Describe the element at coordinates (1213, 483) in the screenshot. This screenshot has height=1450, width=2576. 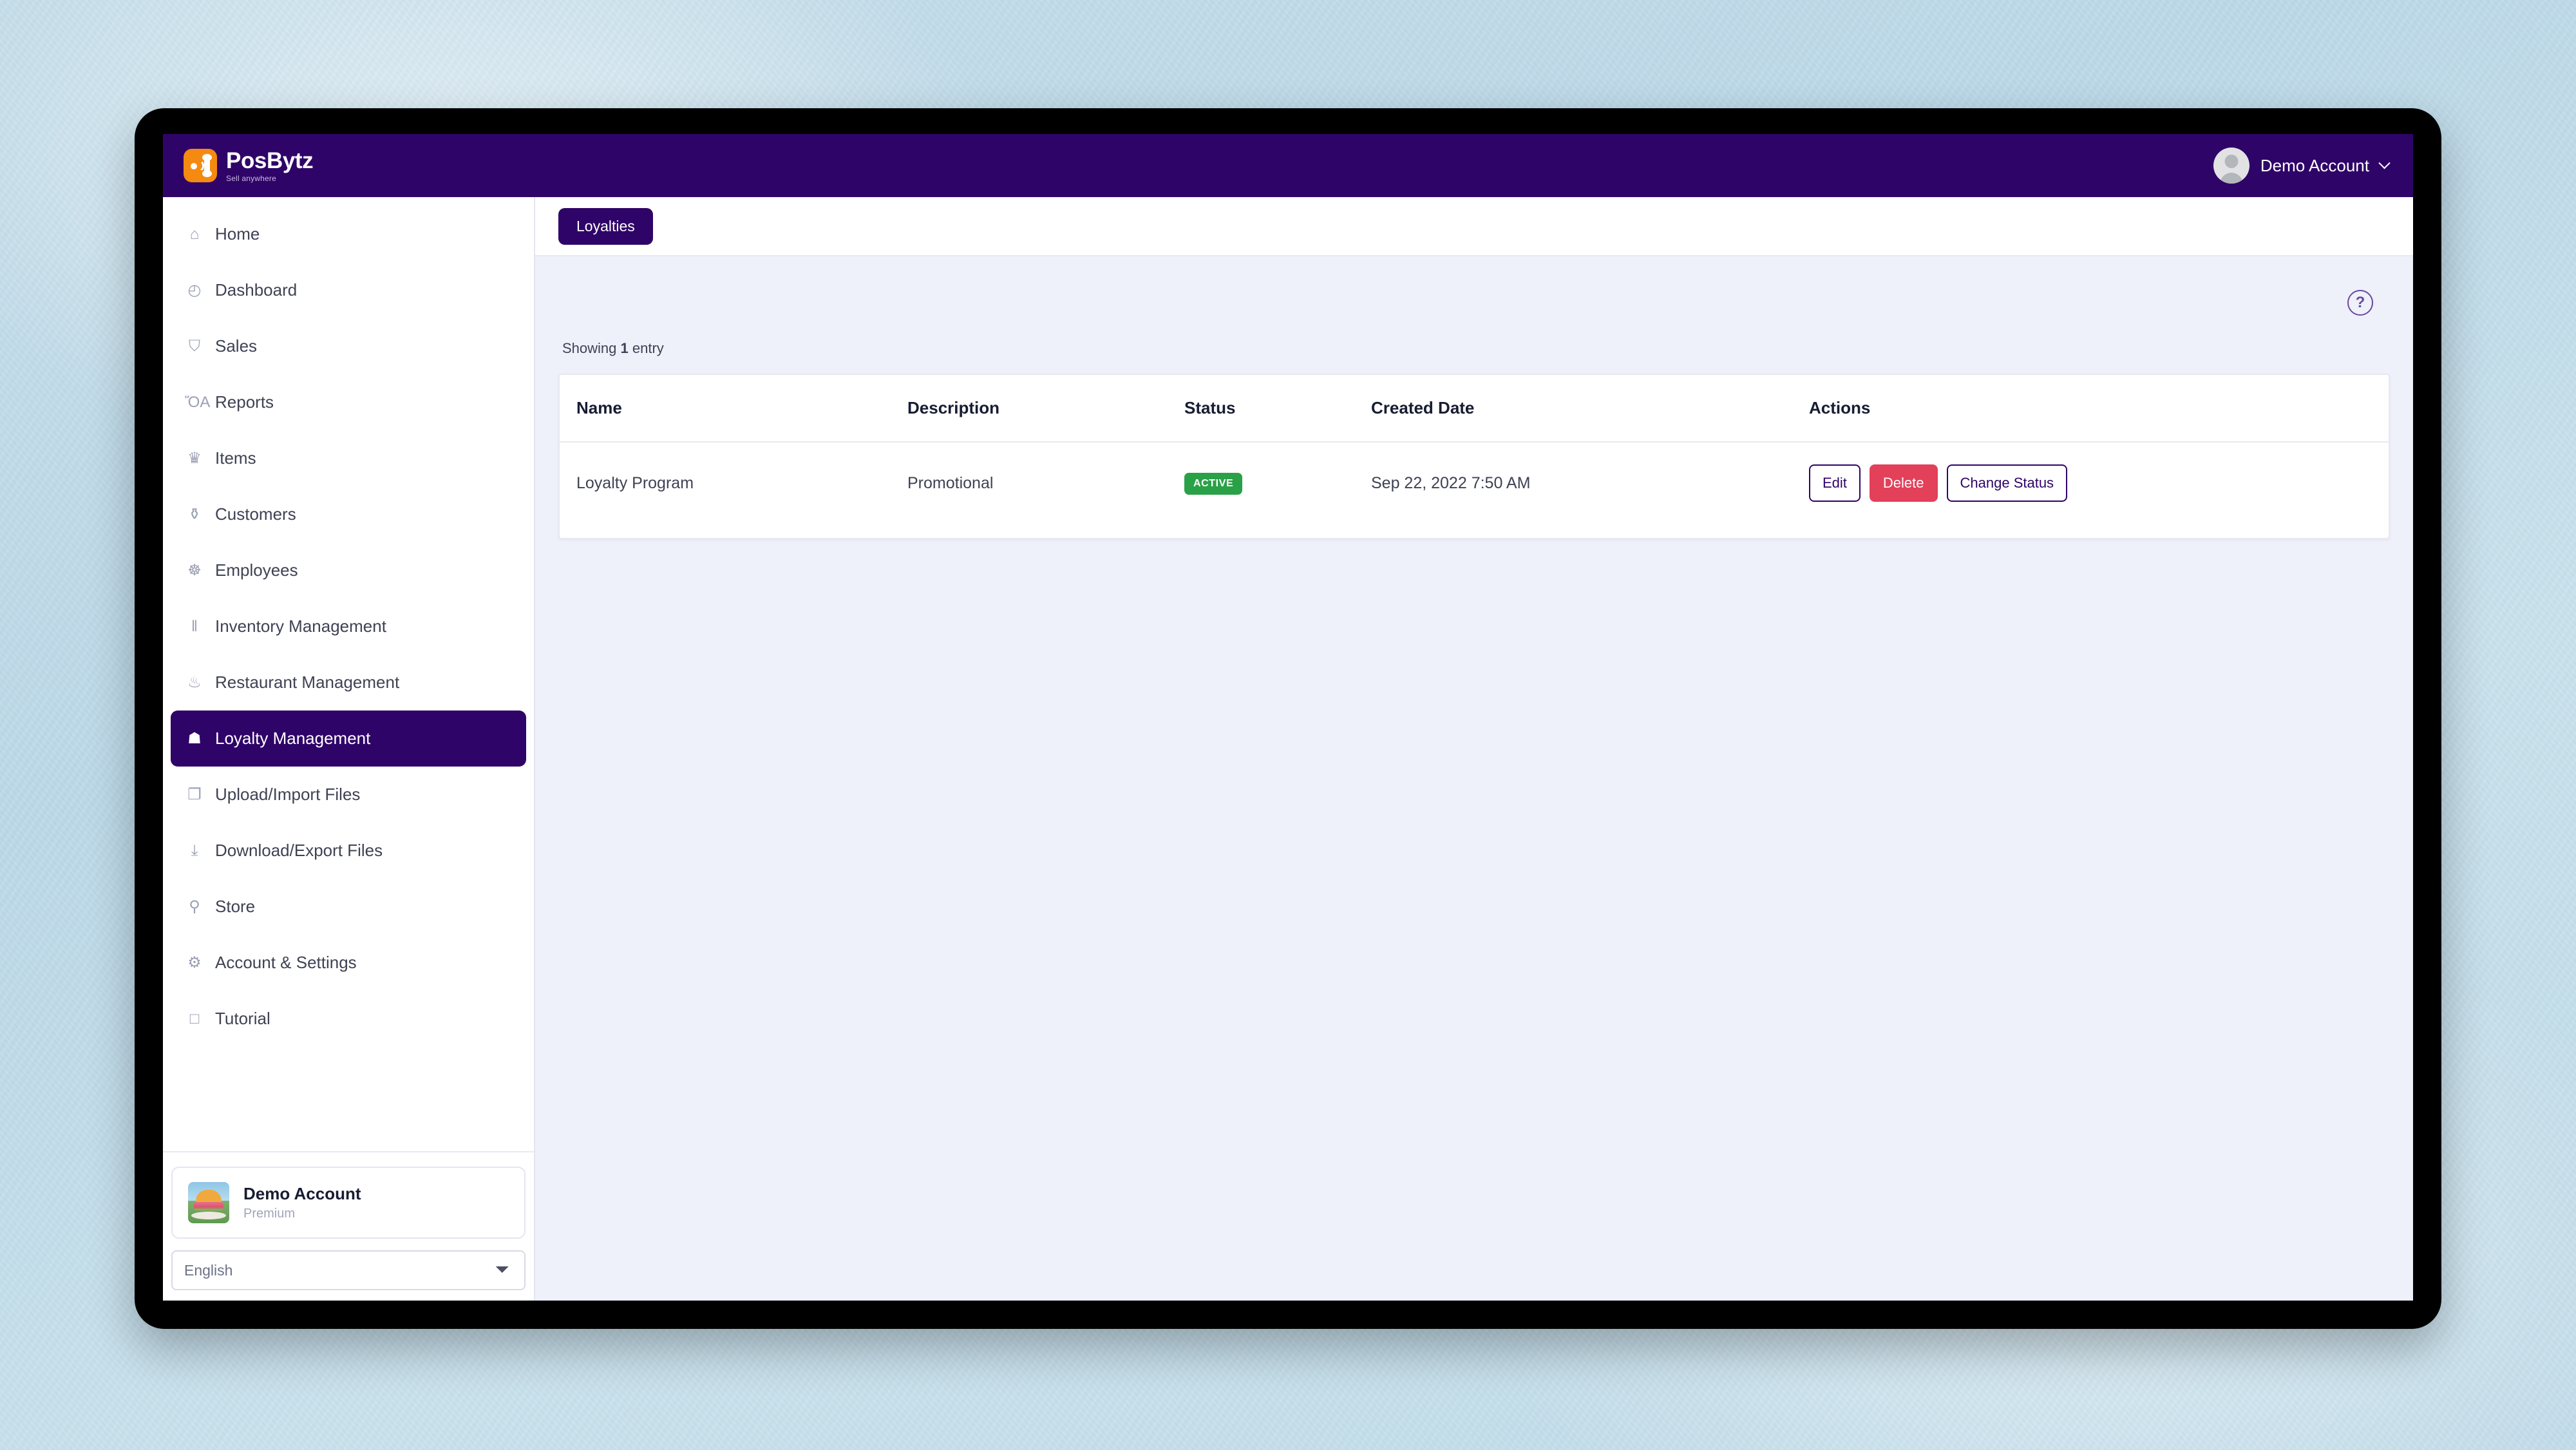
I see `status-badge: ACTIVE` at that location.